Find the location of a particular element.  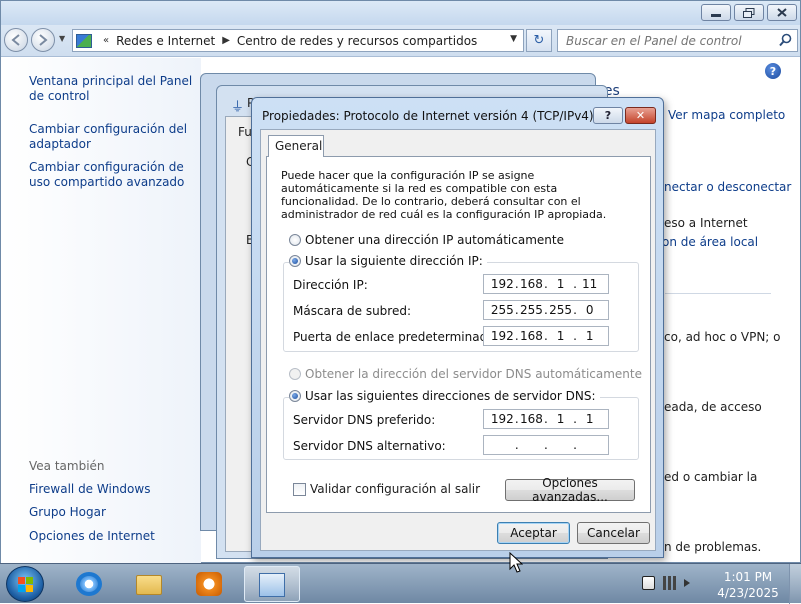

link-windows-firewall: Firewall de Windows is located at coordinates (114, 489).